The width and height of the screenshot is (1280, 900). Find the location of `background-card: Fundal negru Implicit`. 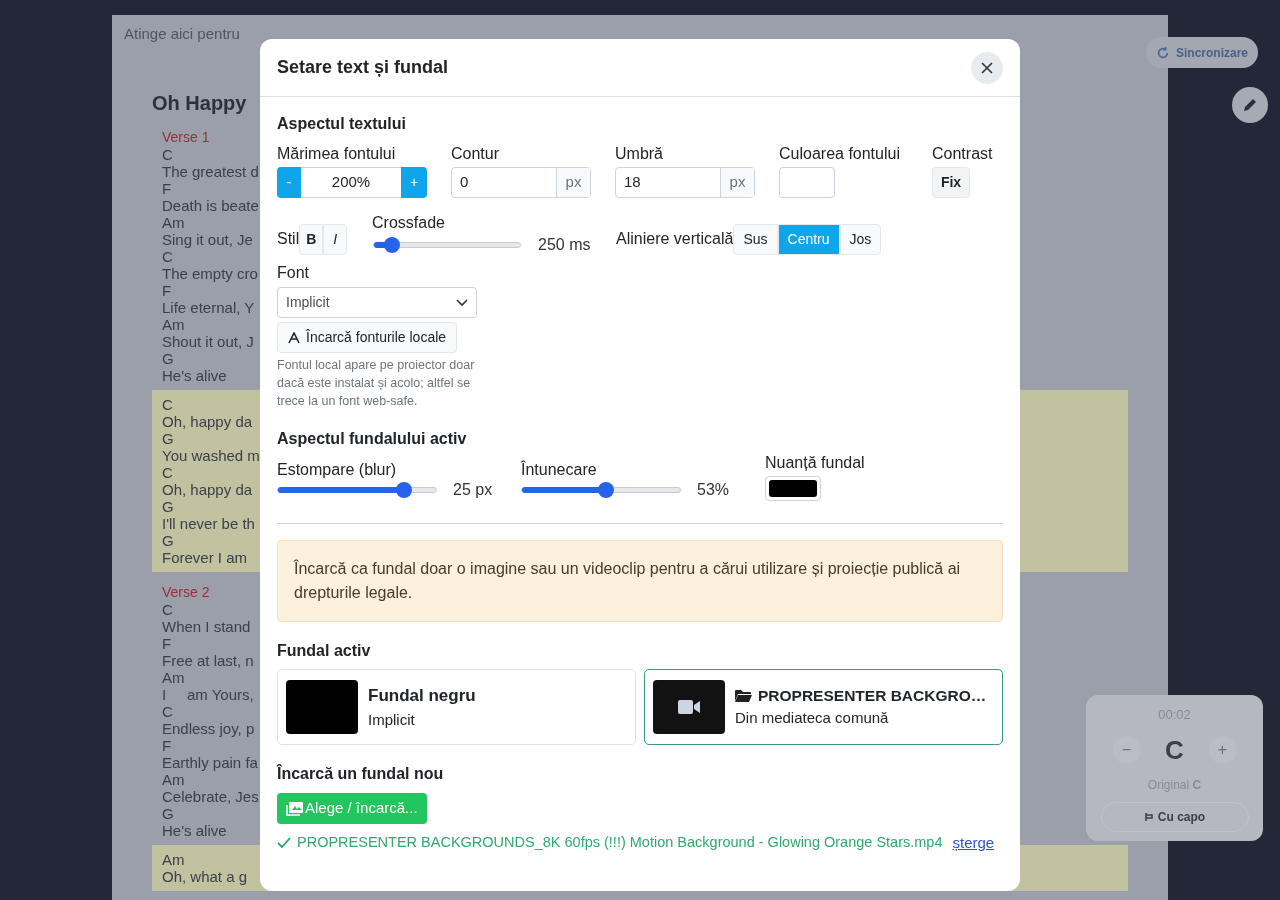

background-card: Fundal negru Implicit is located at coordinates (456, 707).